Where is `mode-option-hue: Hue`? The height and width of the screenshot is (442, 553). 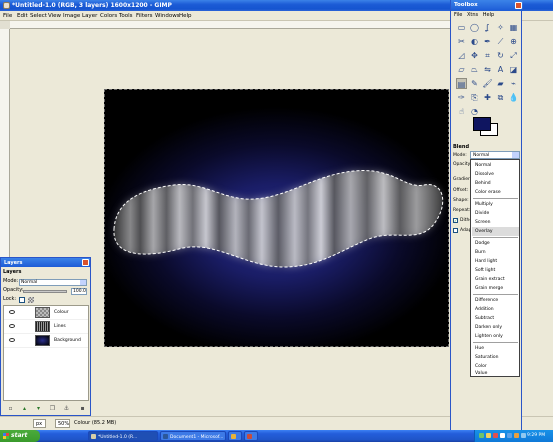
mode-option-hue: Hue is located at coordinates (495, 348).